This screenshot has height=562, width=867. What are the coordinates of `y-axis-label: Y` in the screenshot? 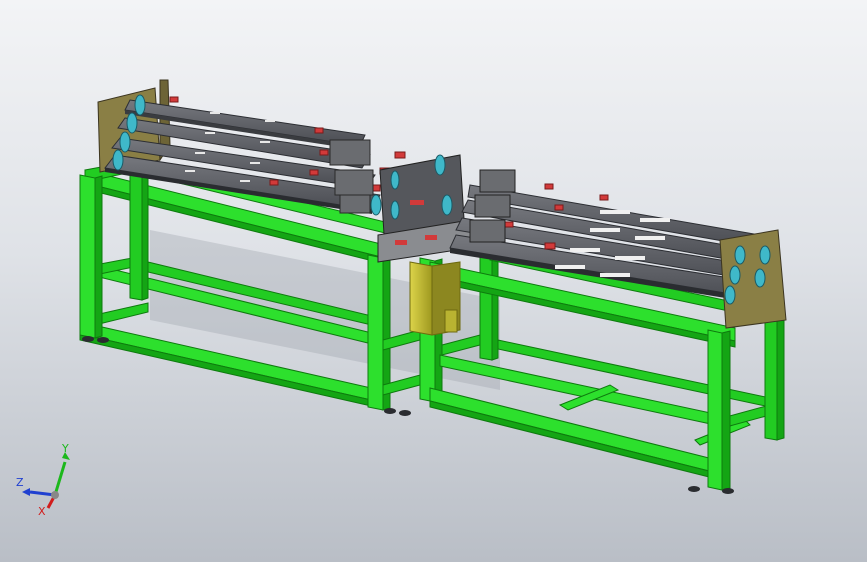 It's located at (65, 448).